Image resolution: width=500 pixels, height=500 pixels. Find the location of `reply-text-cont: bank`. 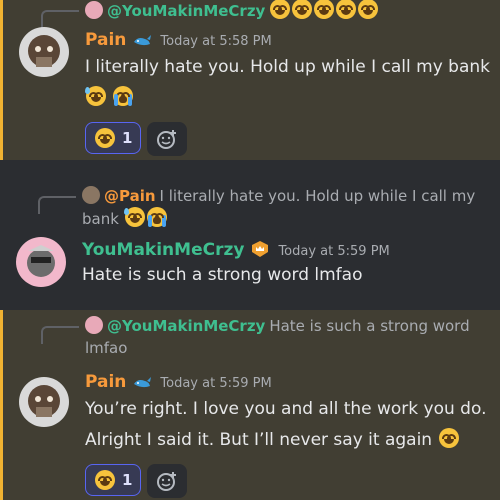

reply-text-cont: bank is located at coordinates (100, 219).